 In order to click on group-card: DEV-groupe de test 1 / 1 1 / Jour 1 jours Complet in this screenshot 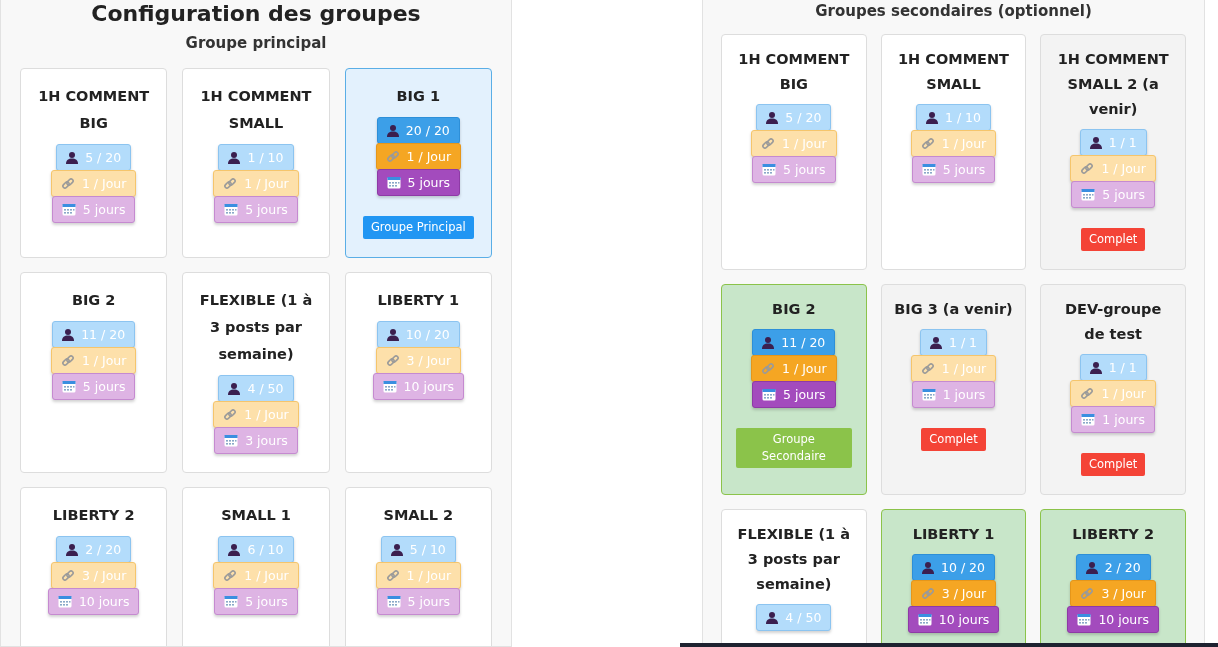, I will do `click(1113, 389)`.